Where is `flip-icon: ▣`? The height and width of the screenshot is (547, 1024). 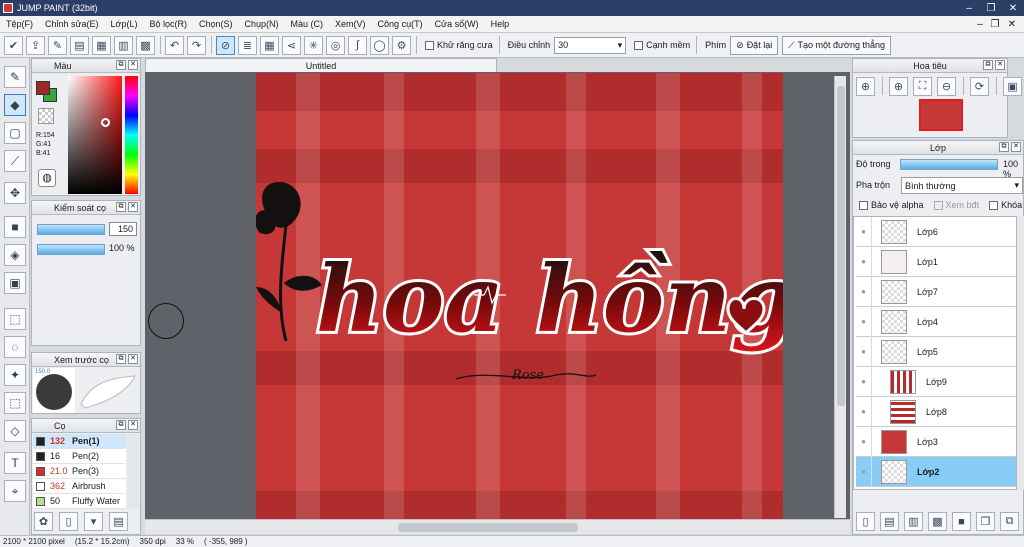
flip-icon: ▣ is located at coordinates (1012, 86).